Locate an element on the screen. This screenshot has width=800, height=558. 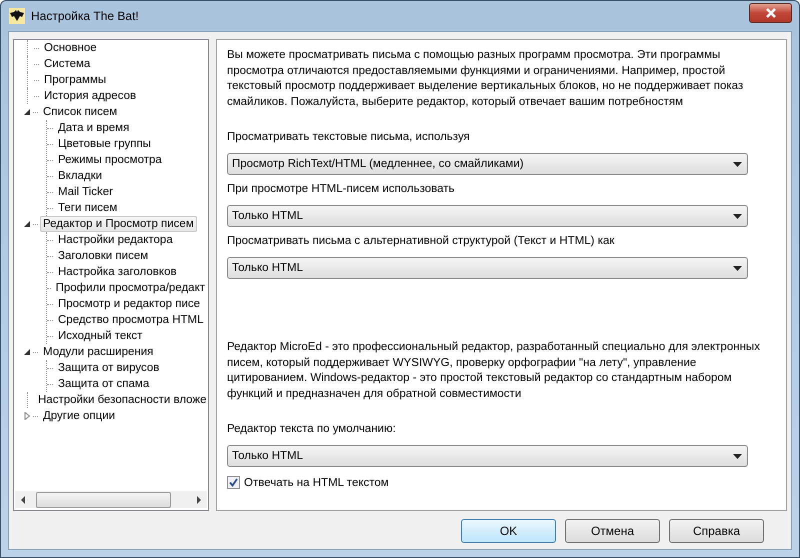
tree-item: Дата и время is located at coordinates (93, 128).